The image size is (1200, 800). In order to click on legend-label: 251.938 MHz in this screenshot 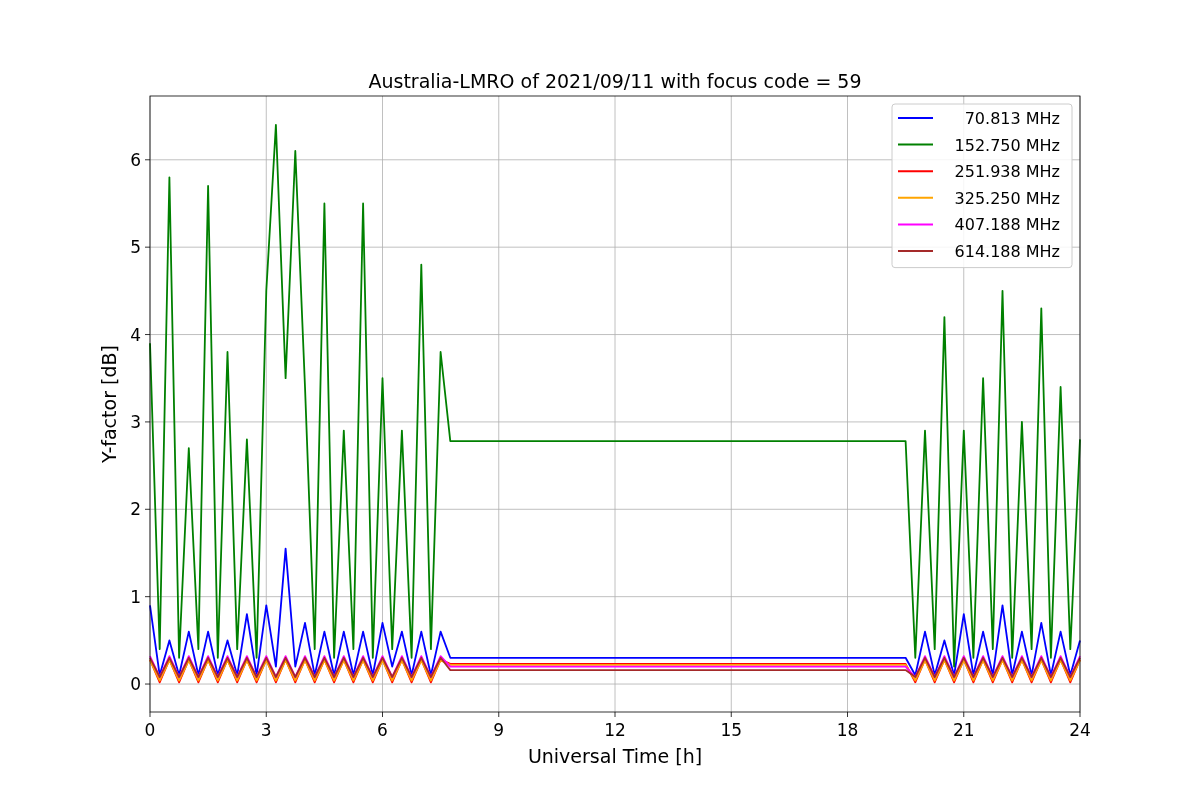, I will do `click(1007, 172)`.